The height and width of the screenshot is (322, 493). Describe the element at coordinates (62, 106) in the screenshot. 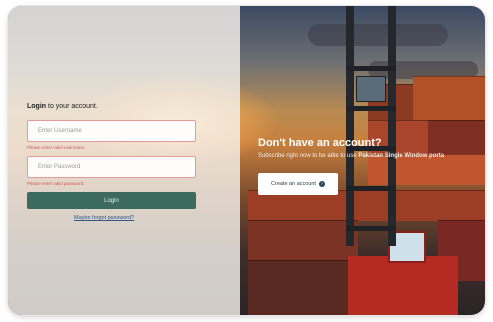

I see `login-heading: Login to your account.` at that location.